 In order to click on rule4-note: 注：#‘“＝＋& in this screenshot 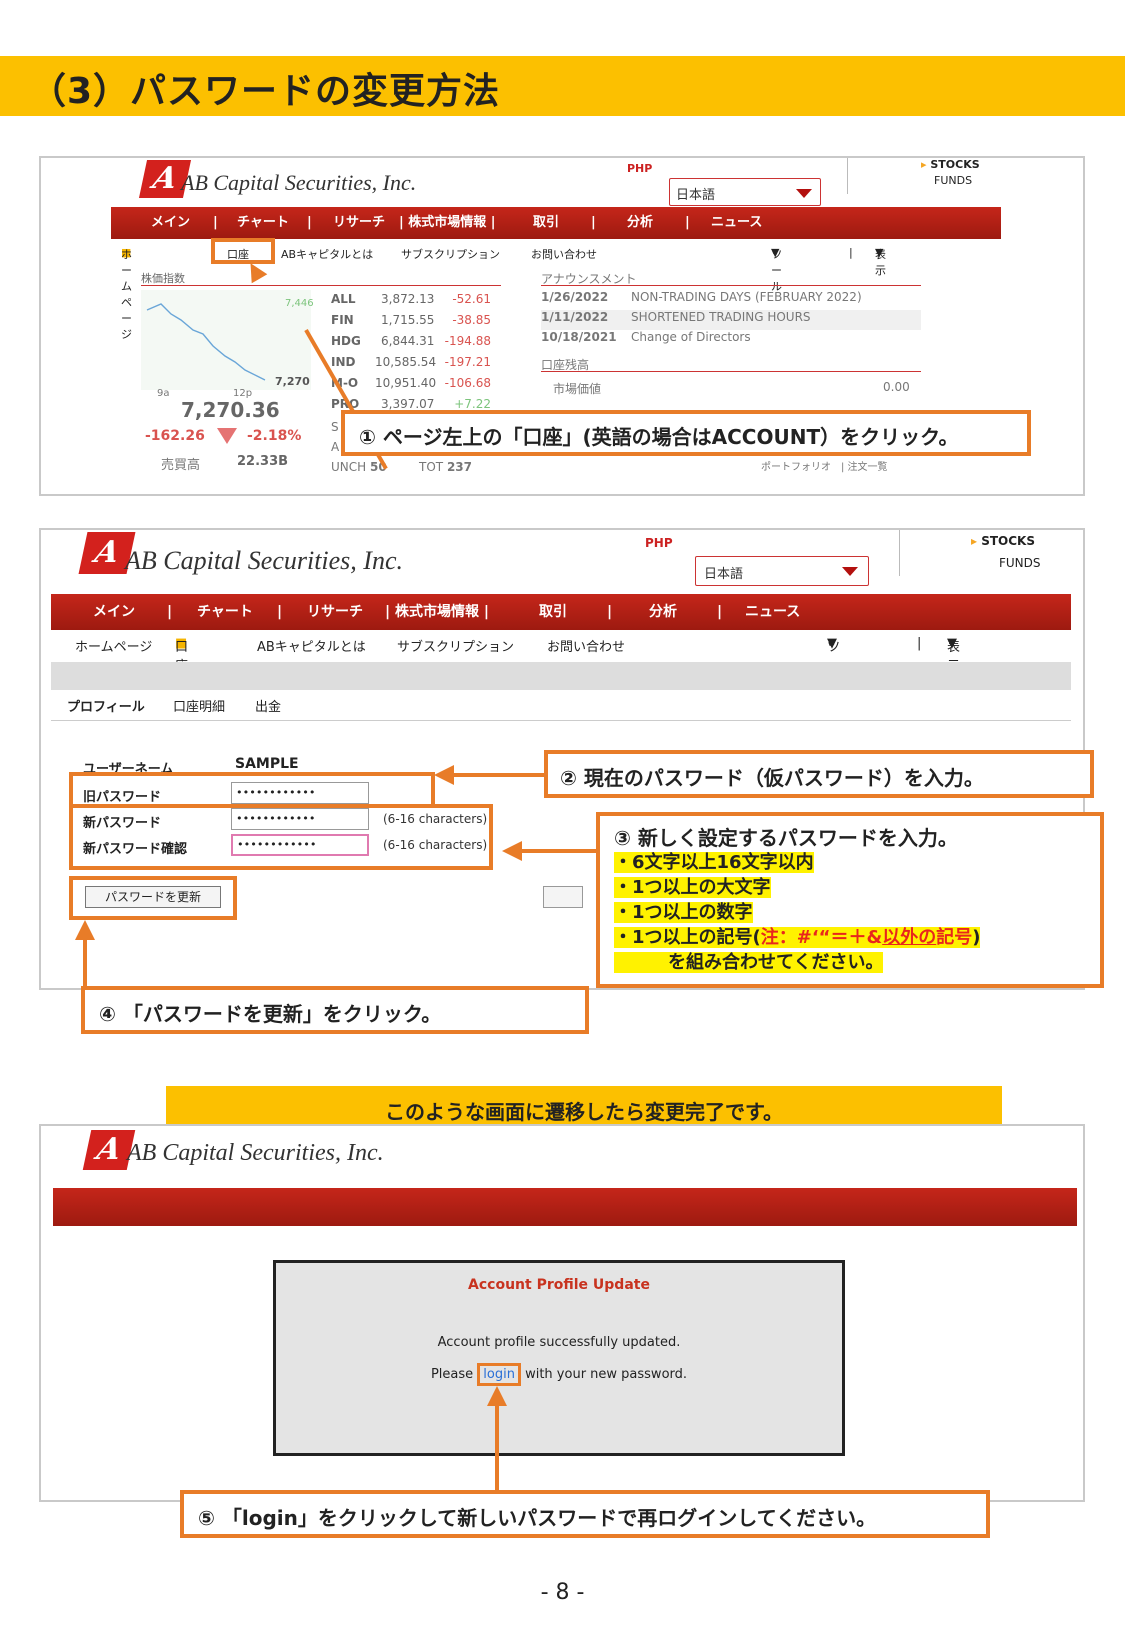, I will do `click(821, 937)`.